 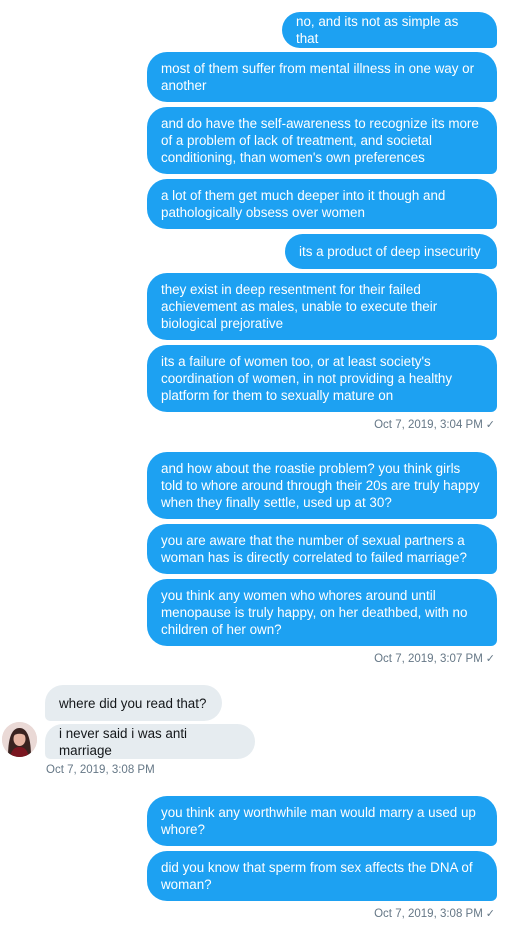 I want to click on avatar, so click(x=19, y=739).